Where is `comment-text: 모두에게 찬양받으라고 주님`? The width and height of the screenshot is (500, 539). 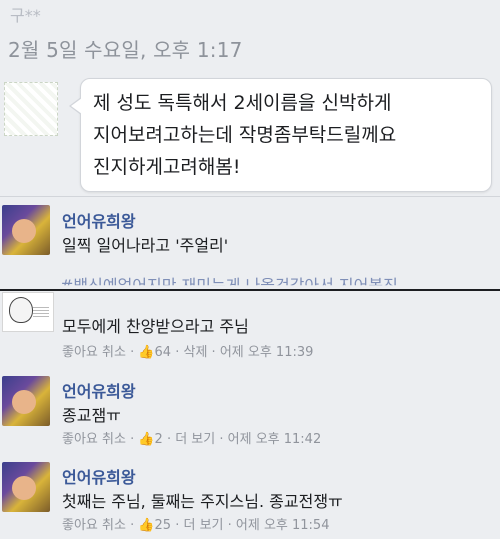
comment-text: 모두에게 찬양받으라고 주님 is located at coordinates (155, 326).